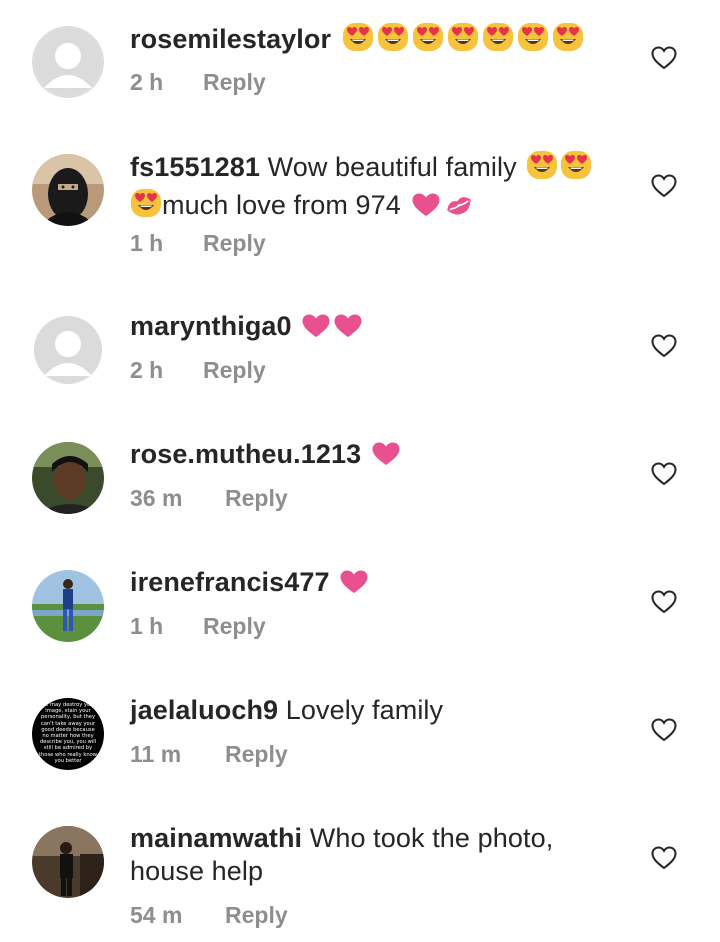 This screenshot has height=942, width=720. What do you see at coordinates (156, 498) in the screenshot?
I see `comment-time: 36 m` at bounding box center [156, 498].